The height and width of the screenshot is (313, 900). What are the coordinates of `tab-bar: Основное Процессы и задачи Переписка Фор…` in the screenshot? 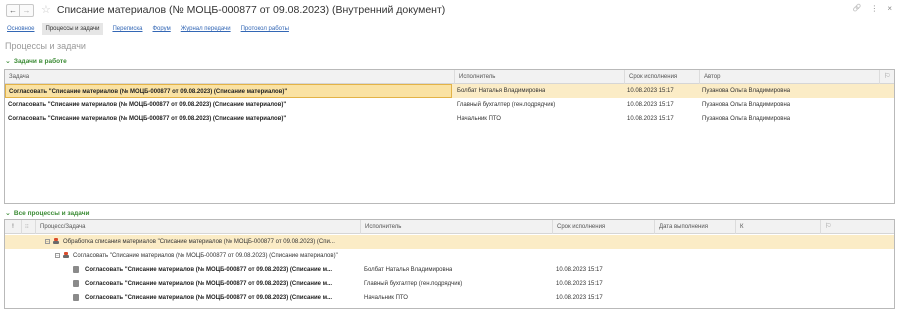 It's located at (152, 29).